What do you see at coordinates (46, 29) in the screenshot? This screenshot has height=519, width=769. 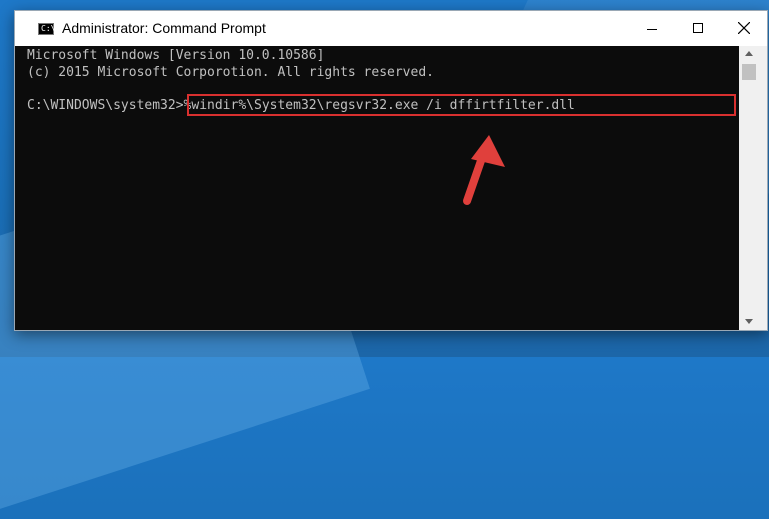 I see `cmd-icon: C:\` at bounding box center [46, 29].